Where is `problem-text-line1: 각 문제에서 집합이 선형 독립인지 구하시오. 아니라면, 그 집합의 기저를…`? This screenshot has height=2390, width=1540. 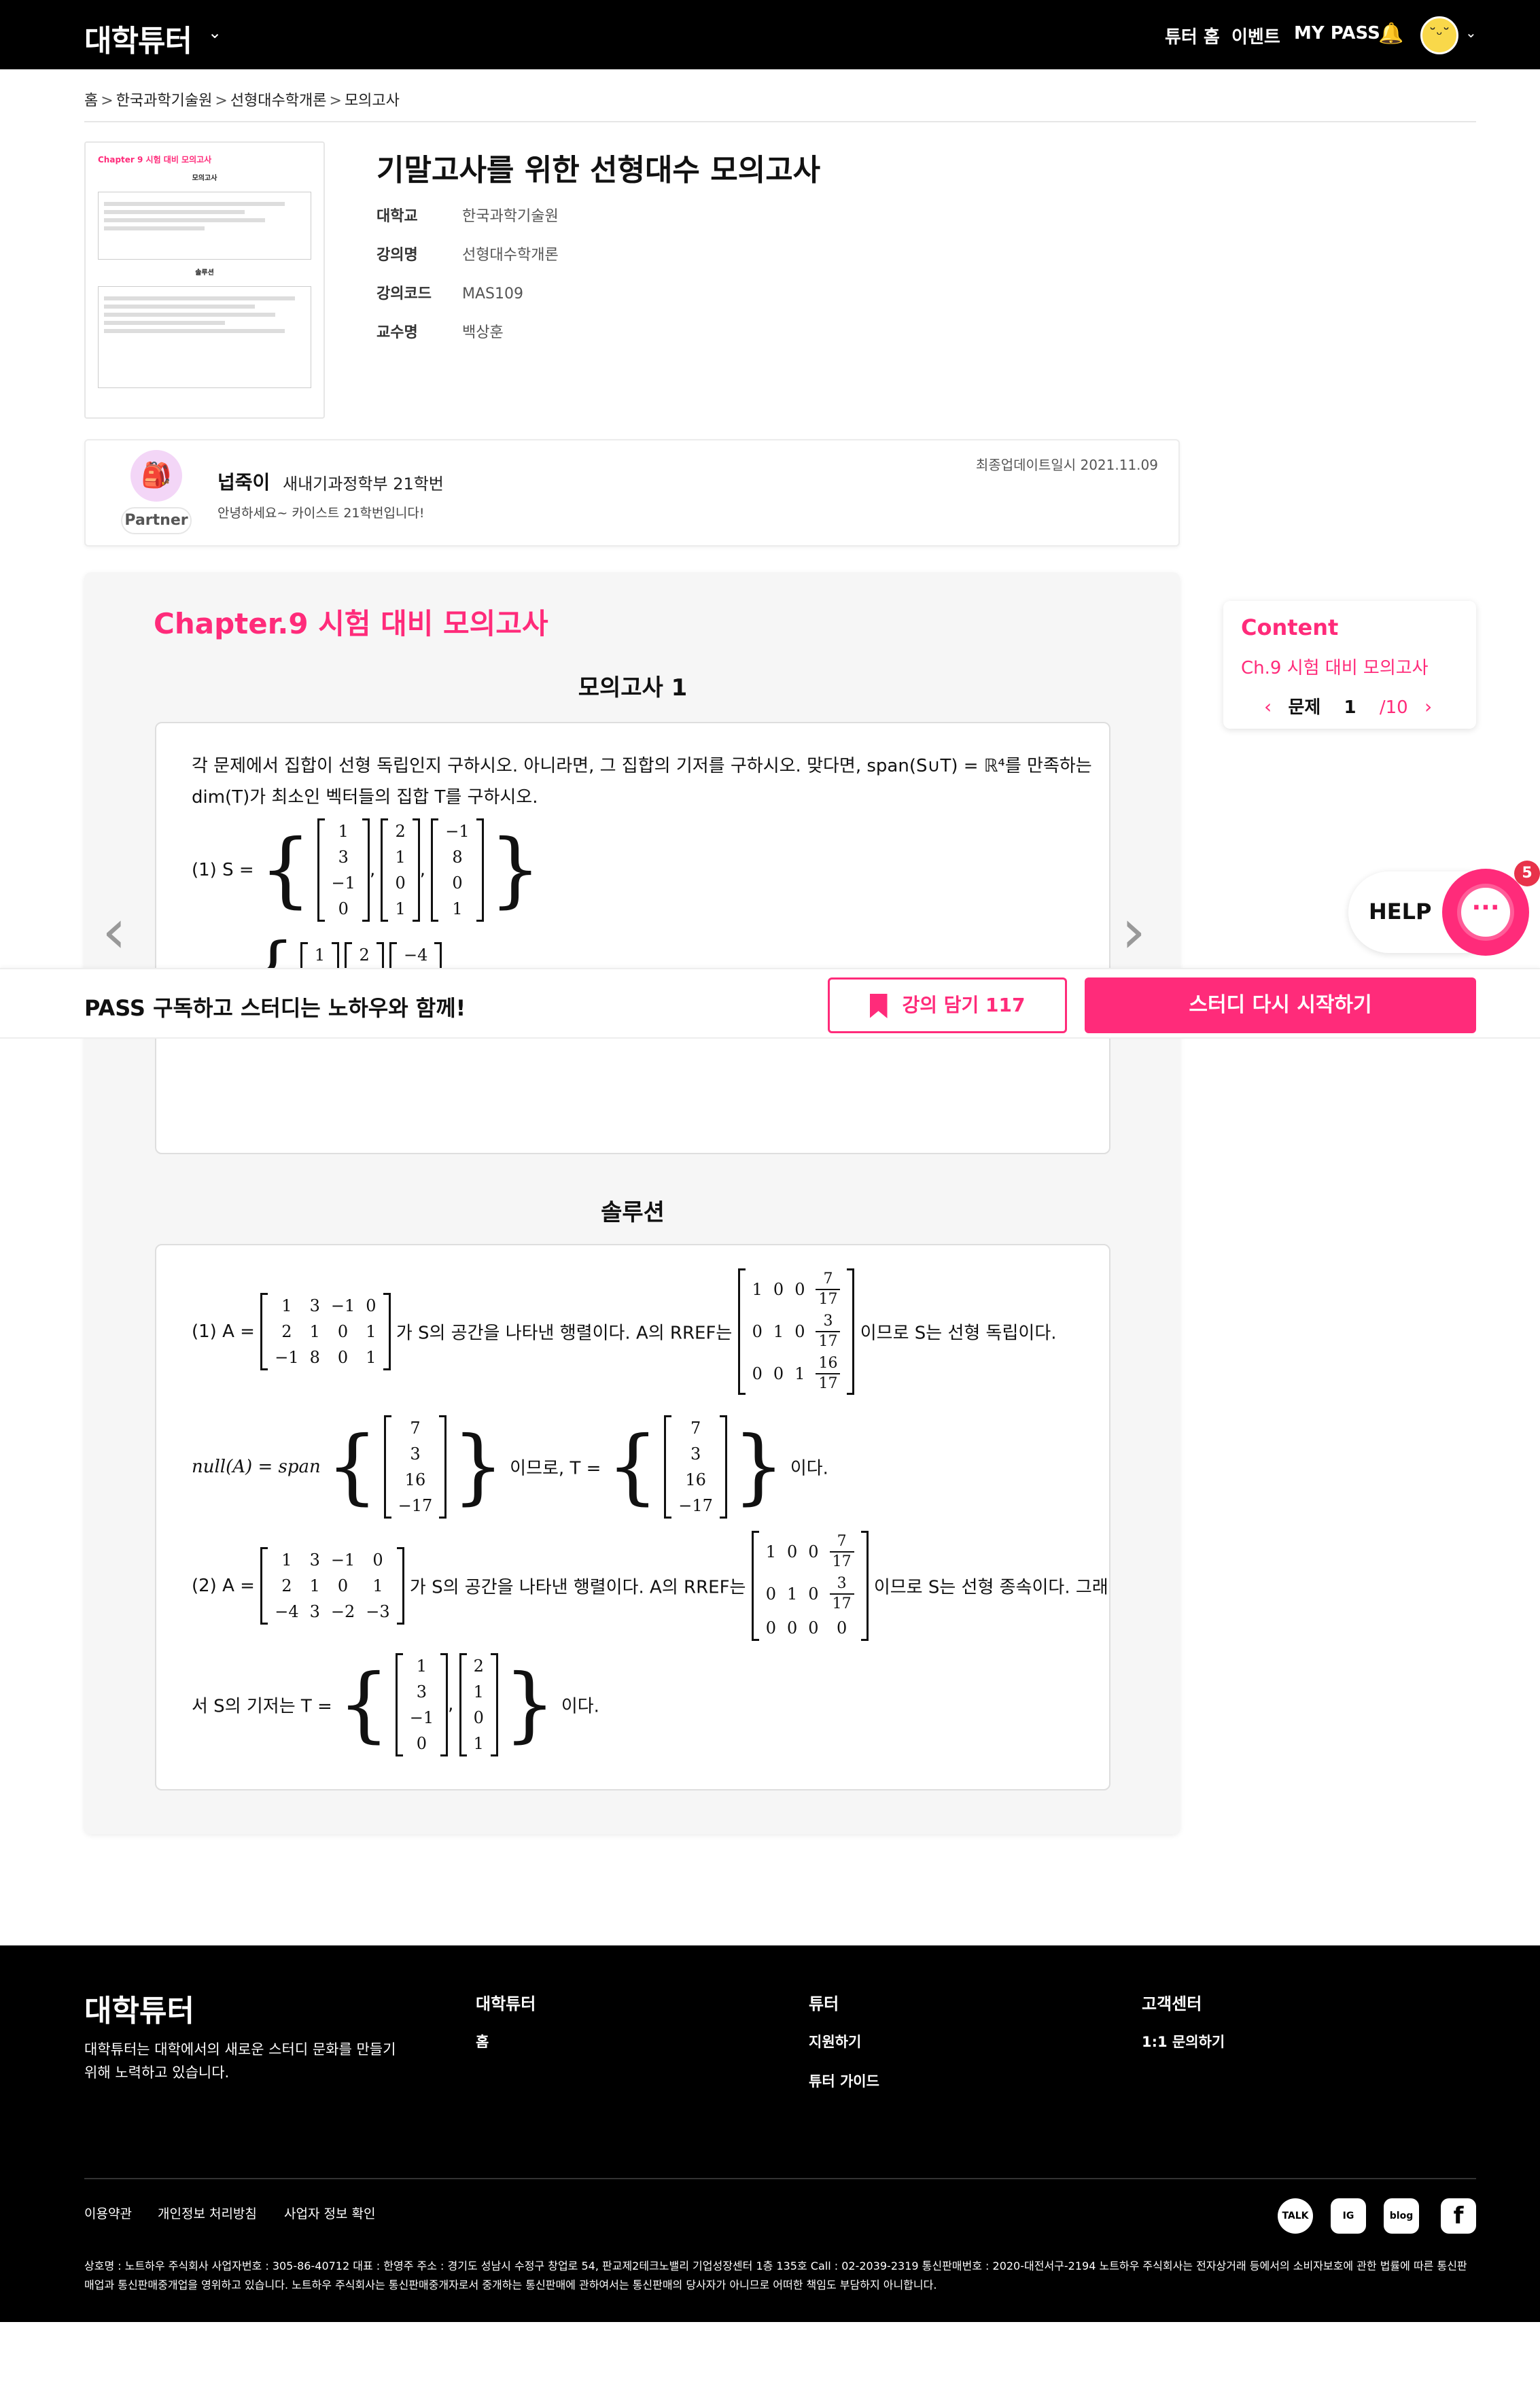 problem-text-line1: 각 문제에서 집합이 선형 독립인지 구하시오. 아니라면, 그 집합의 기저를… is located at coordinates (642, 766).